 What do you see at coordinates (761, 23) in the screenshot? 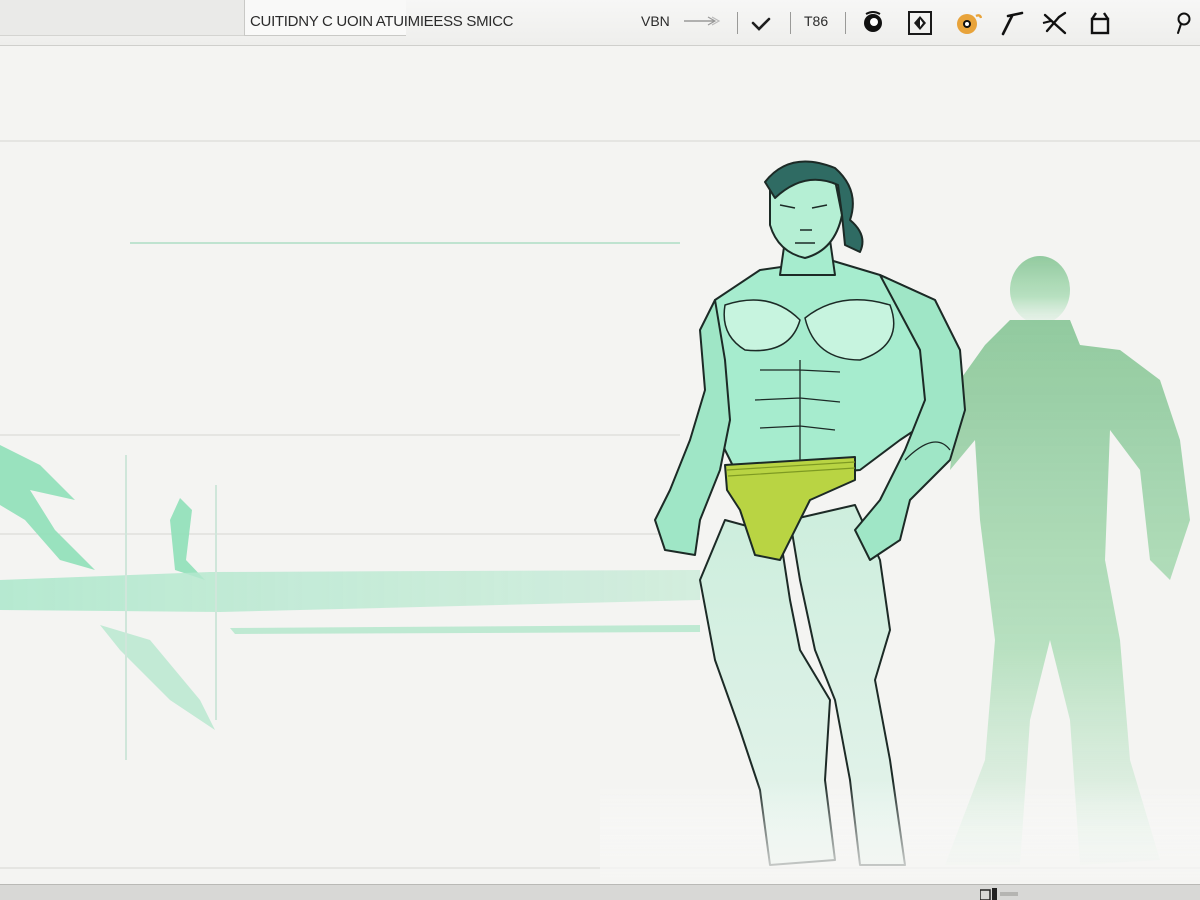
I see `brush-check-icon` at bounding box center [761, 23].